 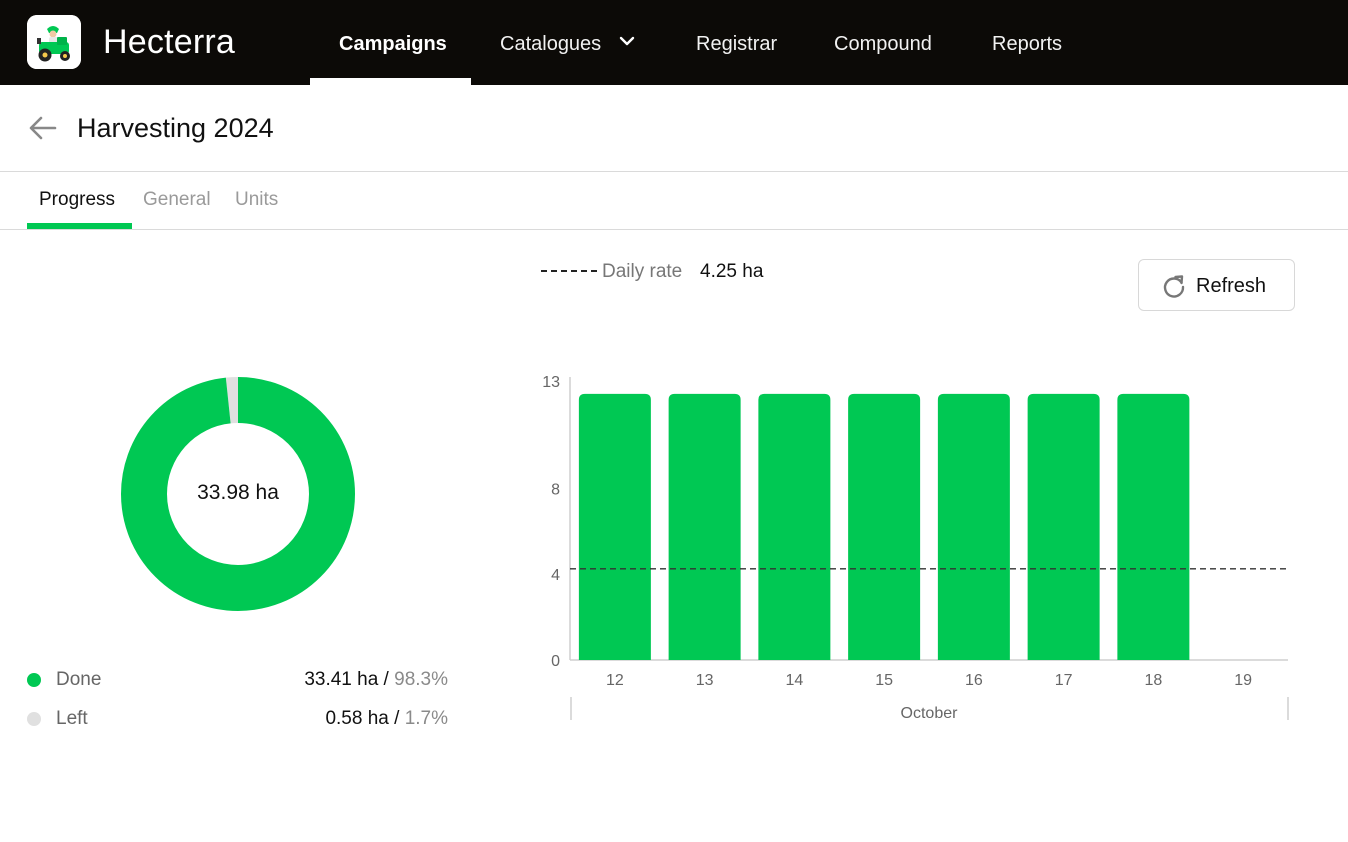 I want to click on nav-catalogues: Catalogues, so click(x=550, y=42).